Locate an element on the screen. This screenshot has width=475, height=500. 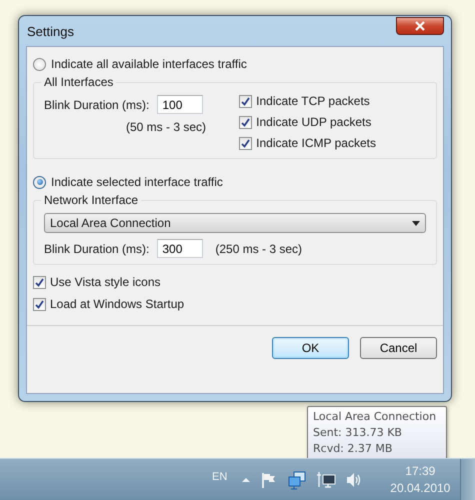
checkbox-label: Indicate UDP packets is located at coordinates (314, 122).